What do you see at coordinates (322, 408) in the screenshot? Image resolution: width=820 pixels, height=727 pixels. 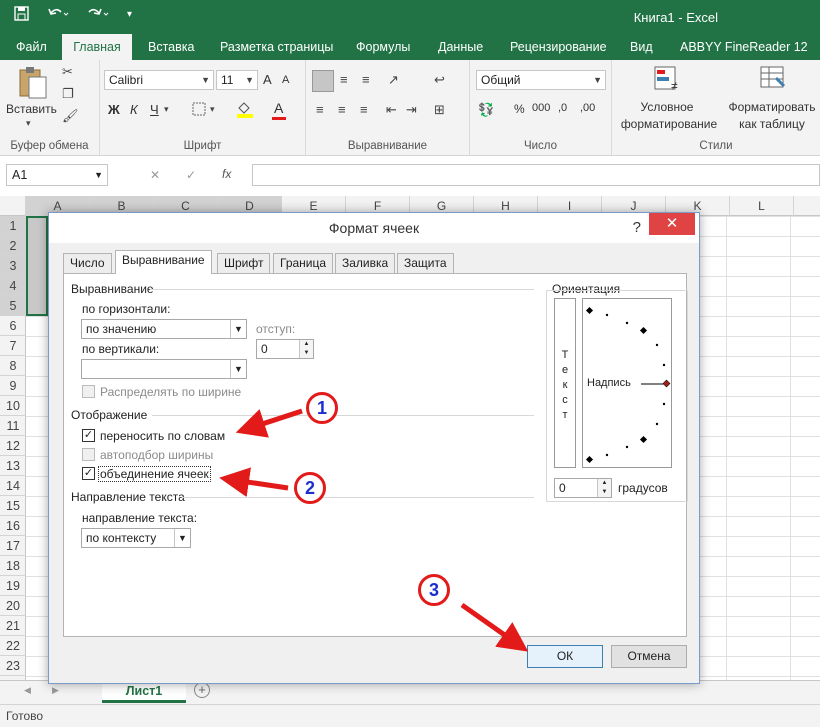 I see `annotation-badge-1: 1` at bounding box center [322, 408].